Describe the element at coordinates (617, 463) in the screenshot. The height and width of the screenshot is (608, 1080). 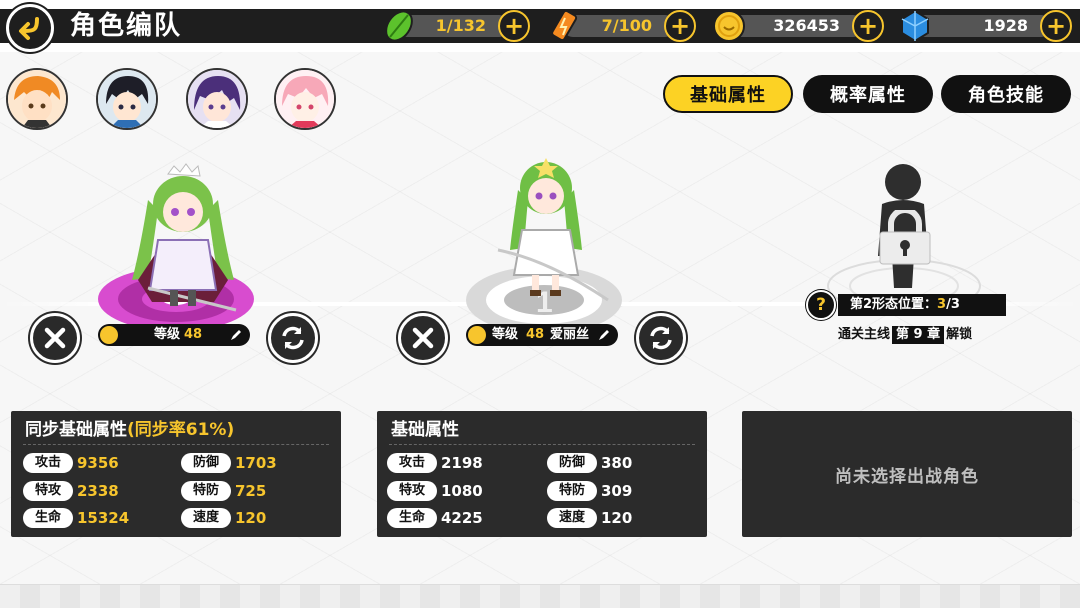
I see `stat-value: 380` at that location.